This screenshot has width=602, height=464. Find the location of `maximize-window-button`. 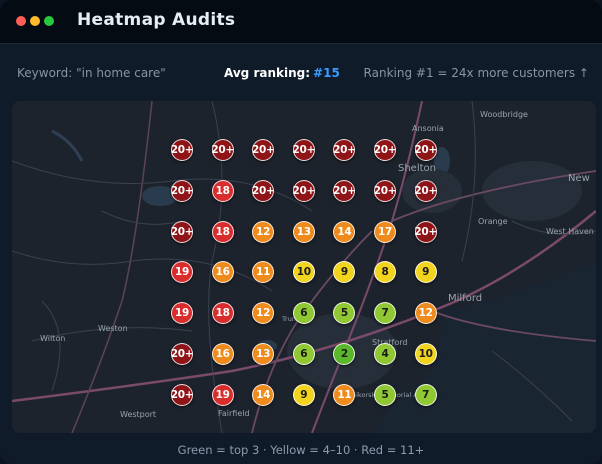

maximize-window-button is located at coordinates (49, 21).